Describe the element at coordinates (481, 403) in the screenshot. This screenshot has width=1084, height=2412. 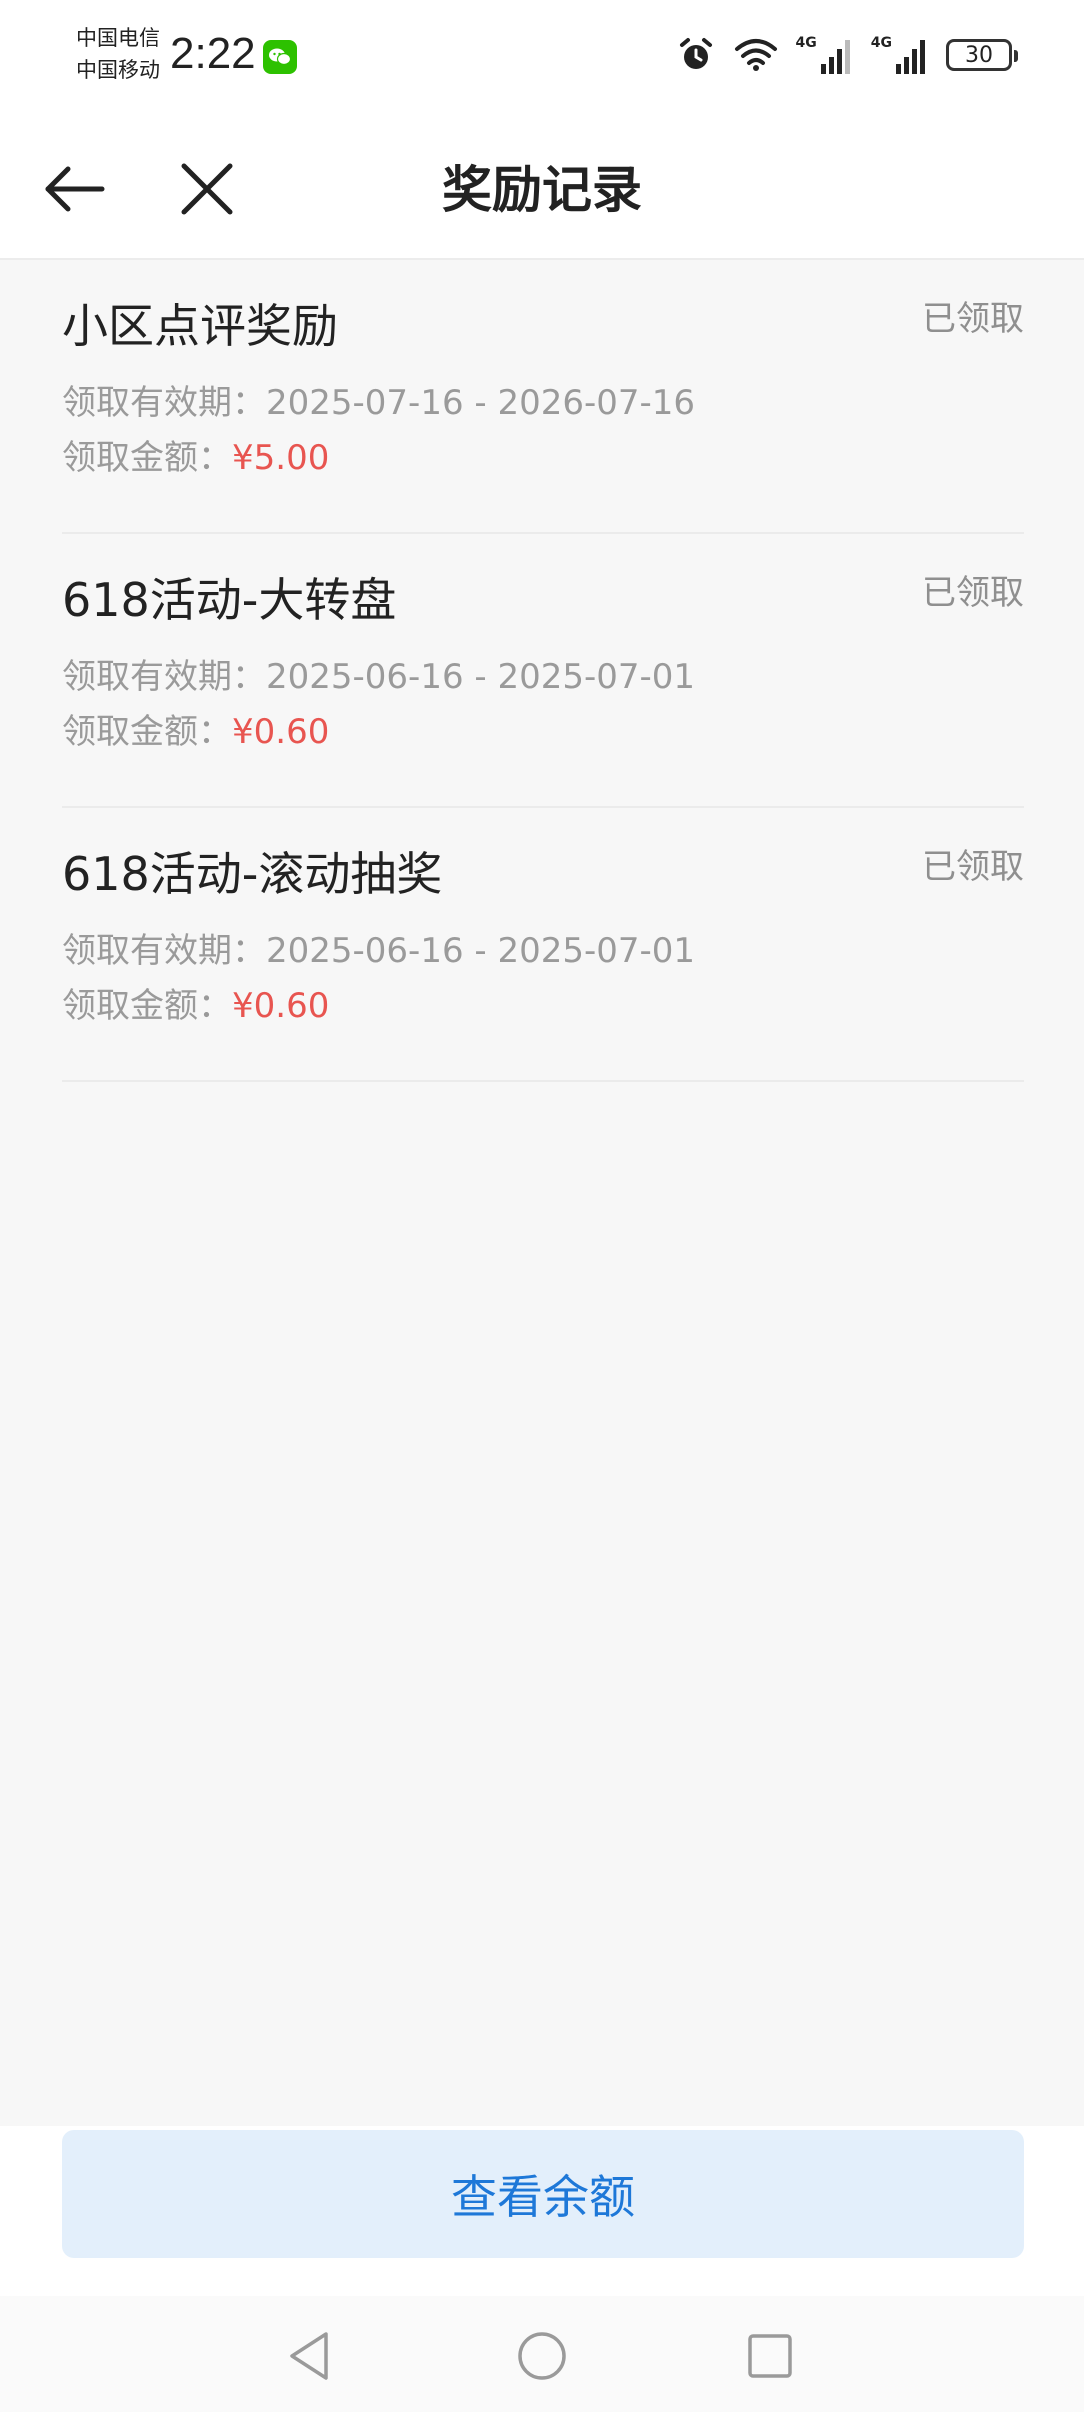
I see `validity-value: 2025-07-16 - 2026-07-16` at that location.